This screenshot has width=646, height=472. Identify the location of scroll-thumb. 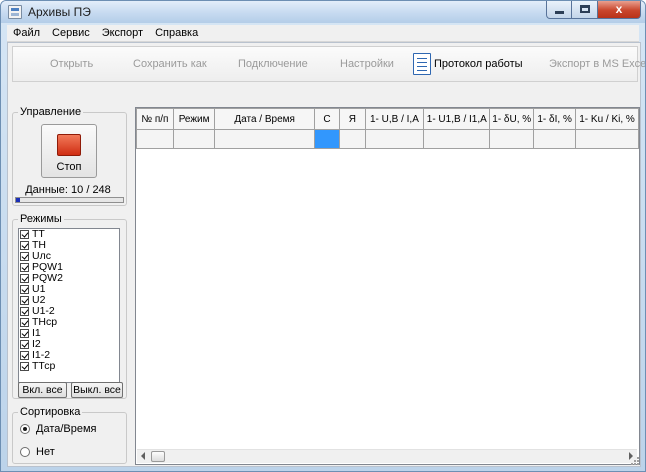
(158, 456).